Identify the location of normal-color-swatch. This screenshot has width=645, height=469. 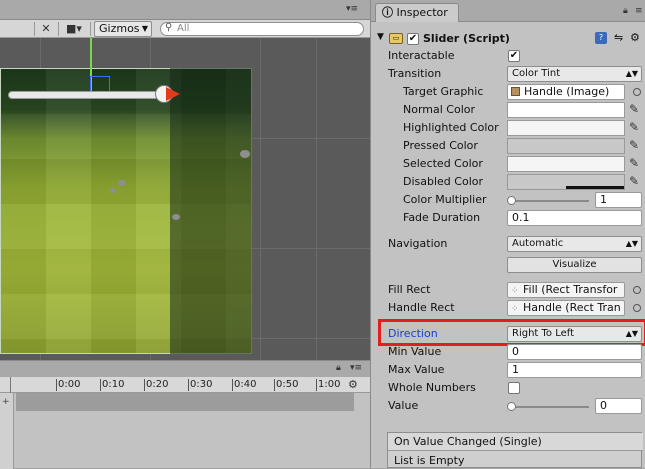
(566, 110).